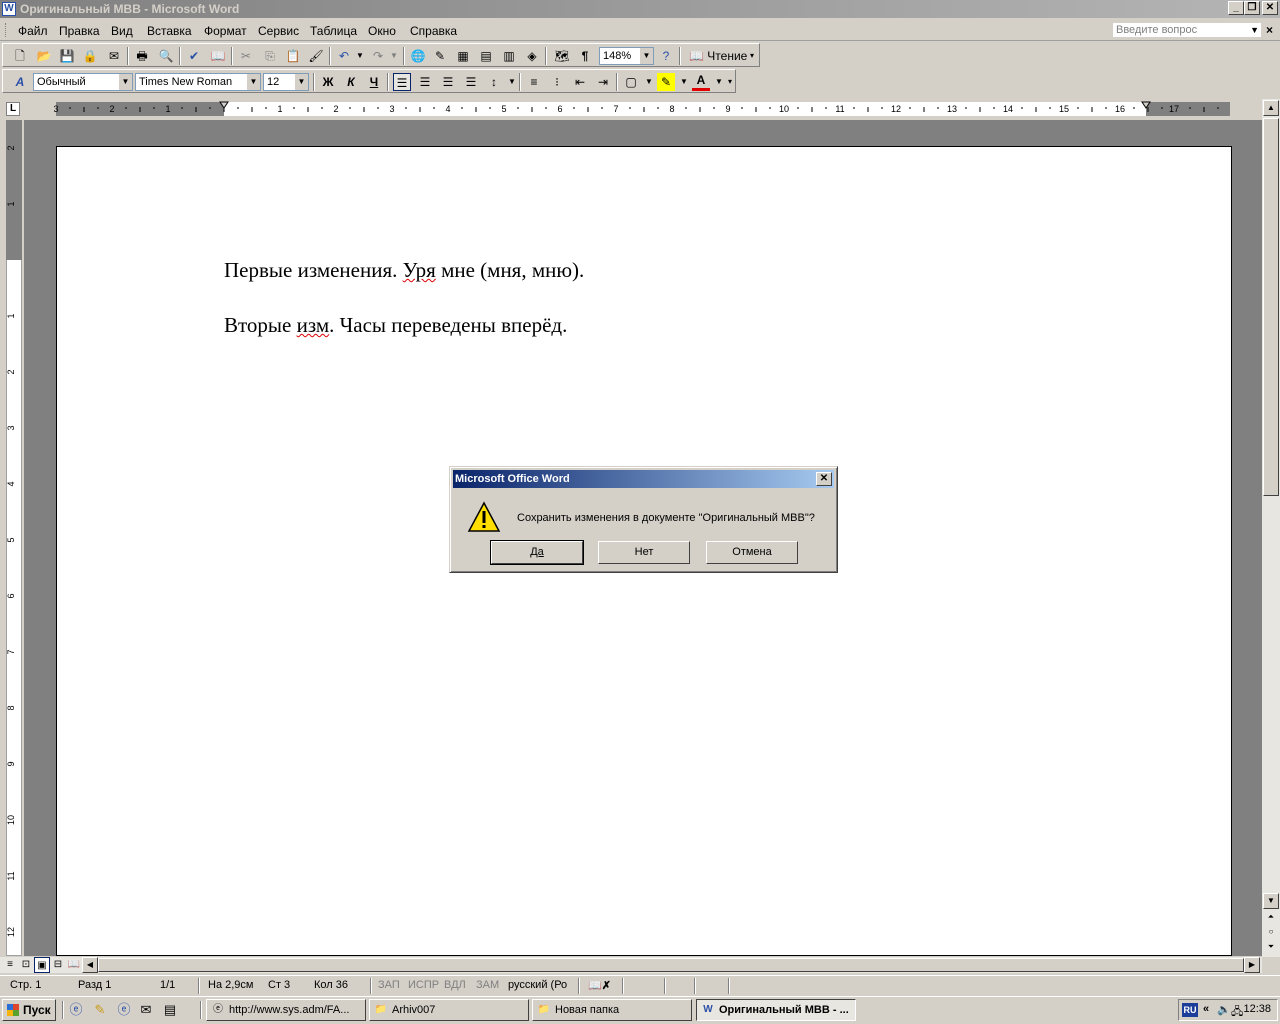 The width and height of the screenshot is (1280, 1024). Describe the element at coordinates (74, 965) in the screenshot. I see `reading-layout-icon: 📖` at that location.